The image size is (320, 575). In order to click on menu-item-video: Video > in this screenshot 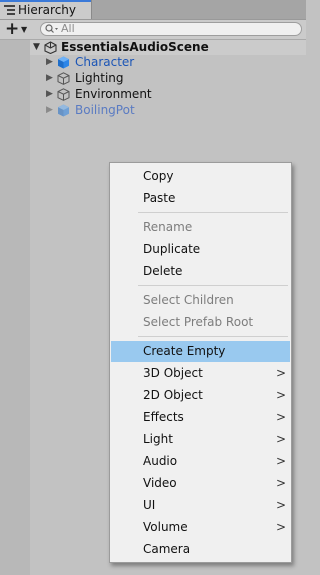, I will do `click(200, 483)`.